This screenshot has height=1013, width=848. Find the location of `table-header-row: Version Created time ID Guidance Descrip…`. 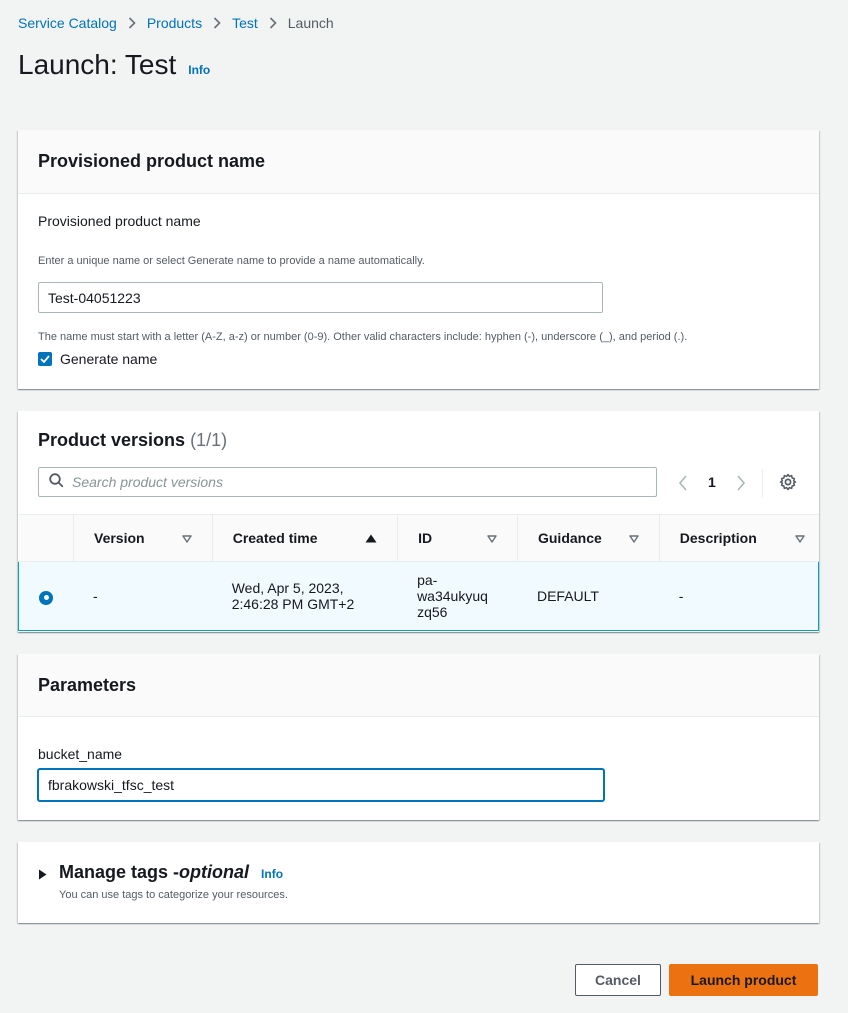

table-header-row: Version Created time ID Guidance Descrip… is located at coordinates (418, 538).